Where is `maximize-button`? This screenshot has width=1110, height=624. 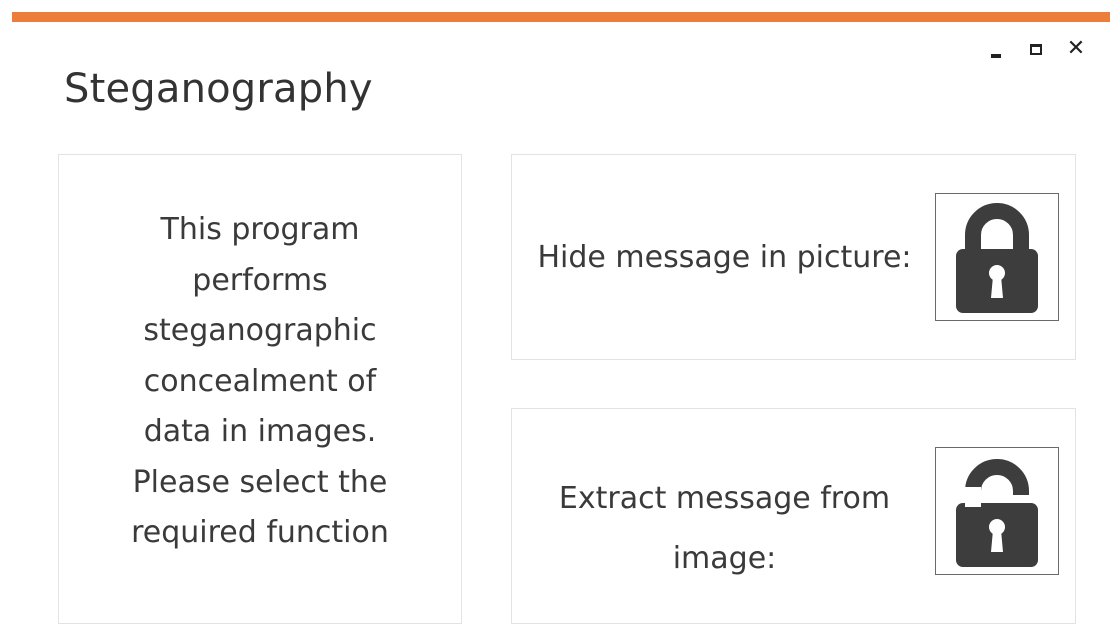 maximize-button is located at coordinates (1036, 49).